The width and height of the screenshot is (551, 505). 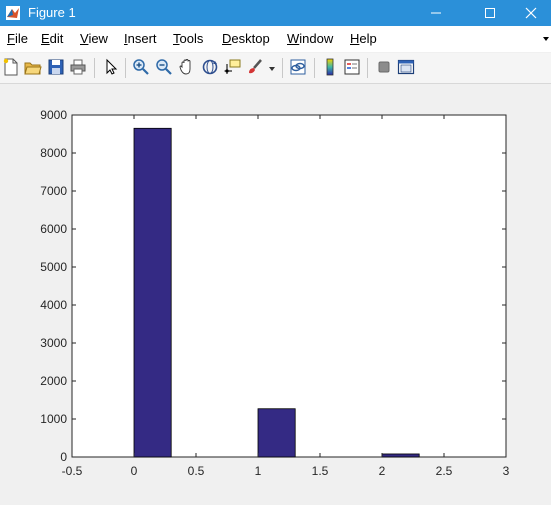 I want to click on figure-toolbar, so click(x=275, y=68).